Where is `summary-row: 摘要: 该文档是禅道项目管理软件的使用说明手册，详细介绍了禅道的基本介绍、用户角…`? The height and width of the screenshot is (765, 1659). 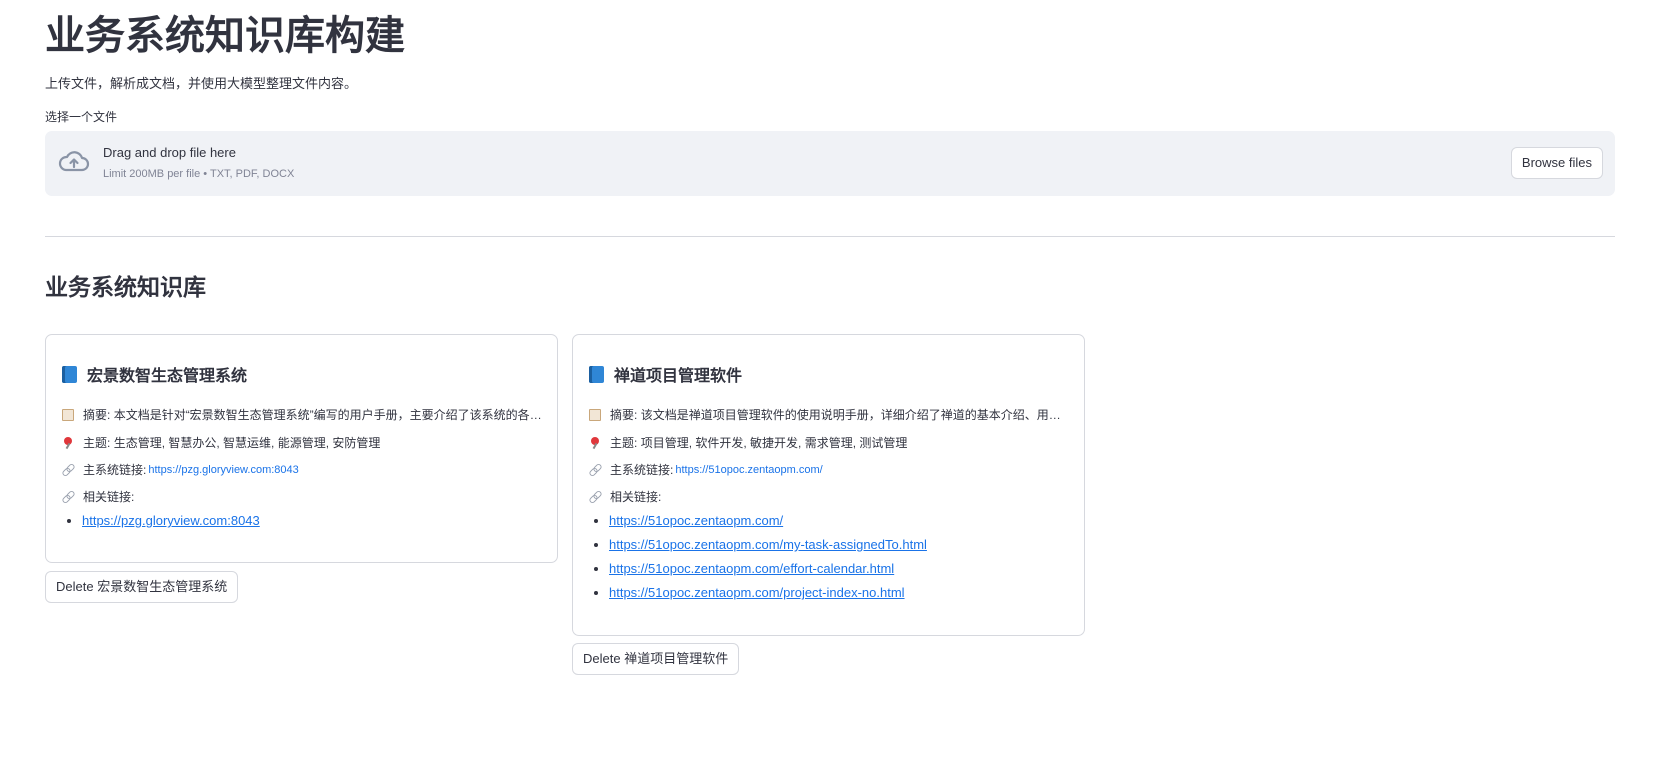 summary-row: 摘要: 该文档是禅道项目管理软件的使用说明手册，详细介绍了禅道的基本介绍、用户角… is located at coordinates (829, 414).